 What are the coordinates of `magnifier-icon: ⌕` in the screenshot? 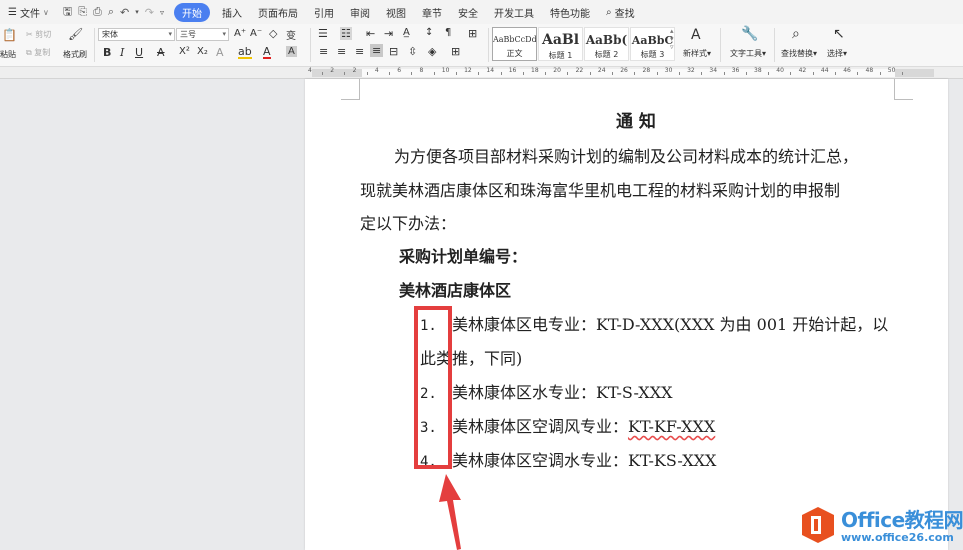 It's located at (796, 34).